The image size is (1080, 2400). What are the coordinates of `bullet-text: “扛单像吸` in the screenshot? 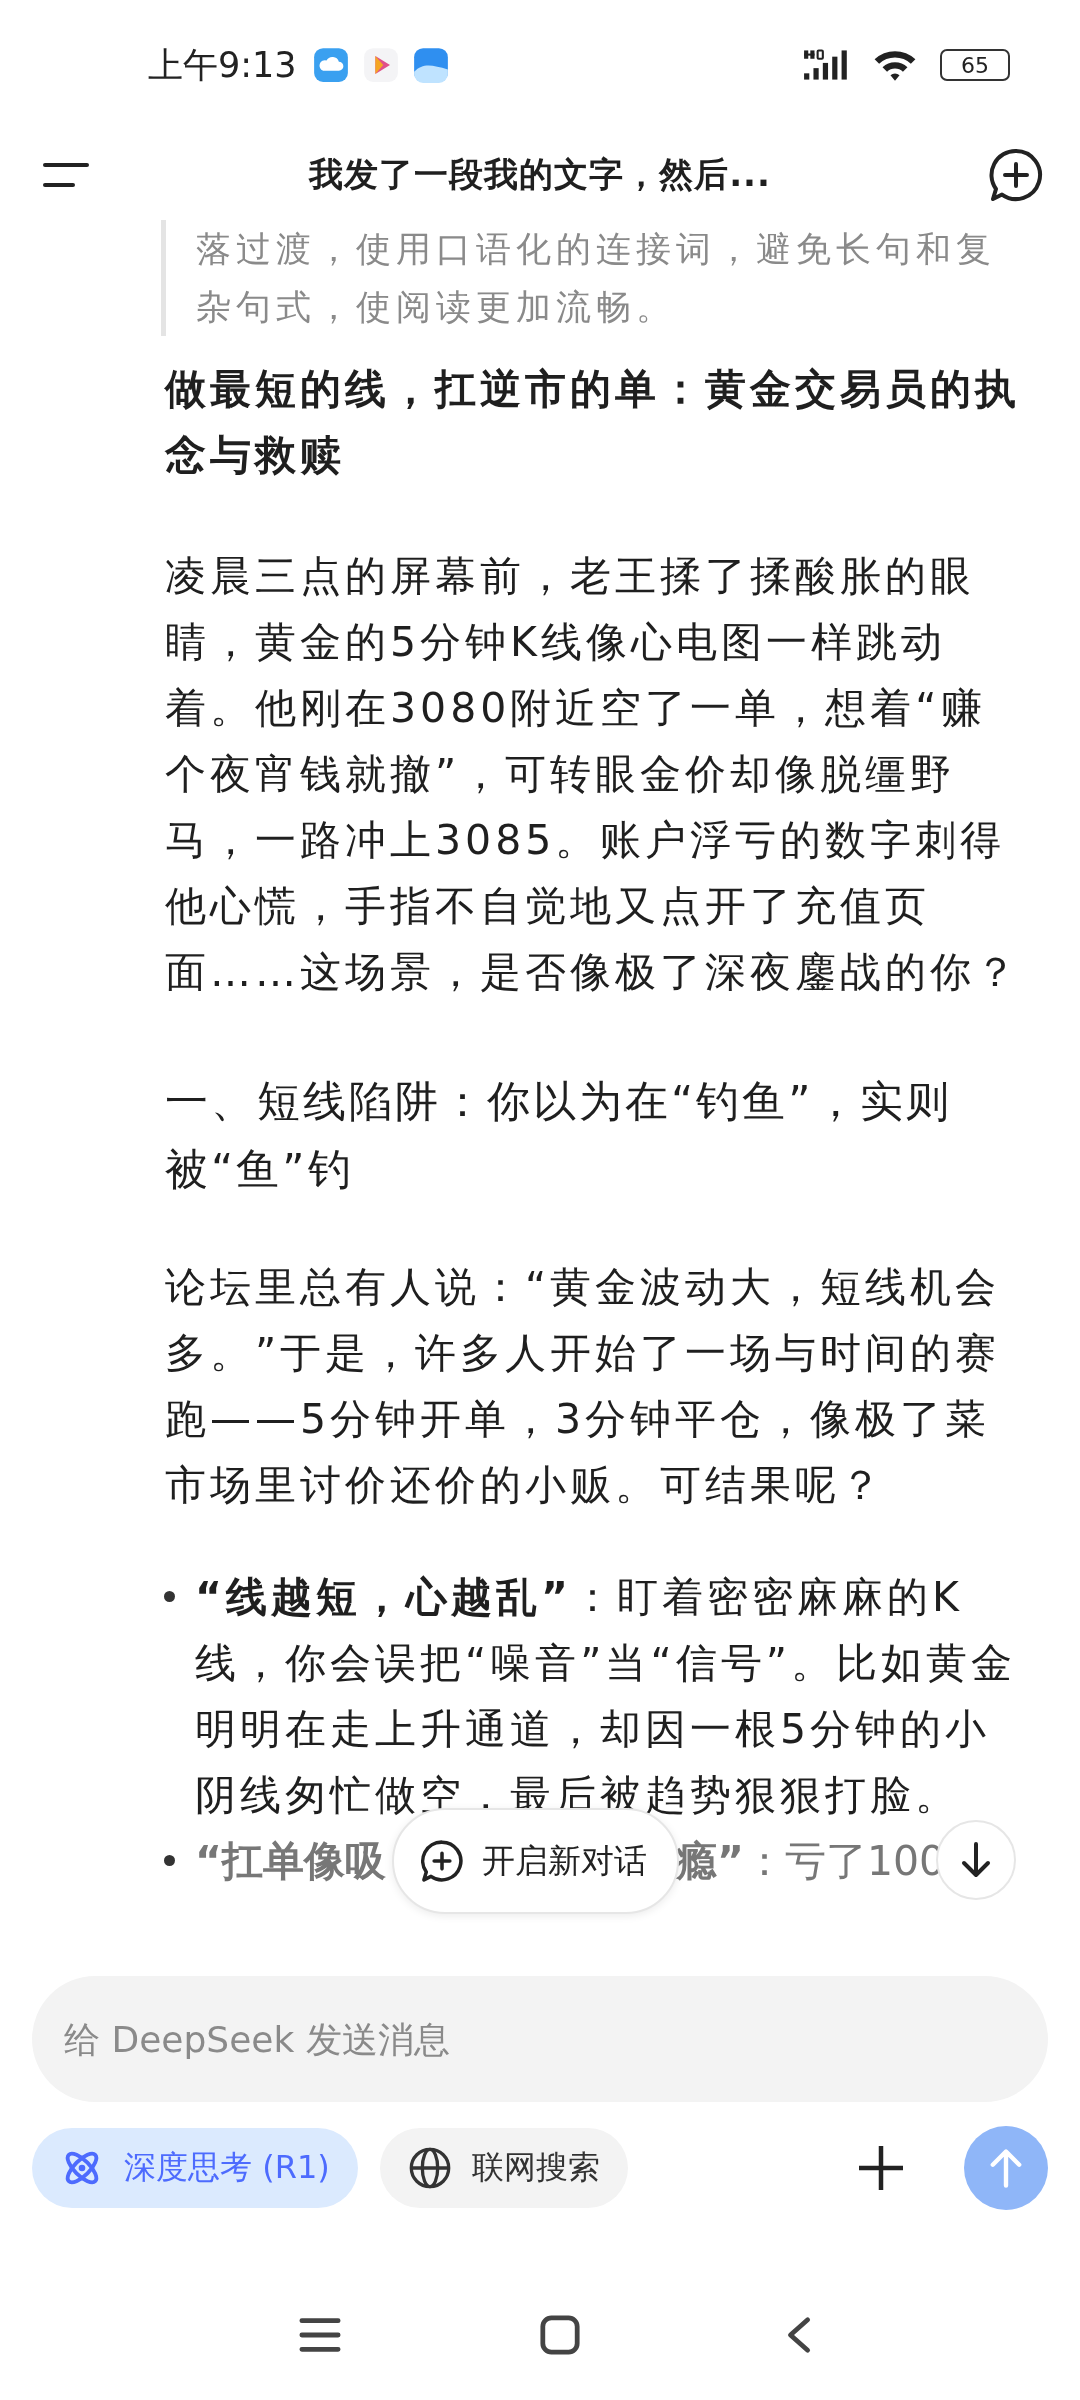 It's located at (290, 1861).